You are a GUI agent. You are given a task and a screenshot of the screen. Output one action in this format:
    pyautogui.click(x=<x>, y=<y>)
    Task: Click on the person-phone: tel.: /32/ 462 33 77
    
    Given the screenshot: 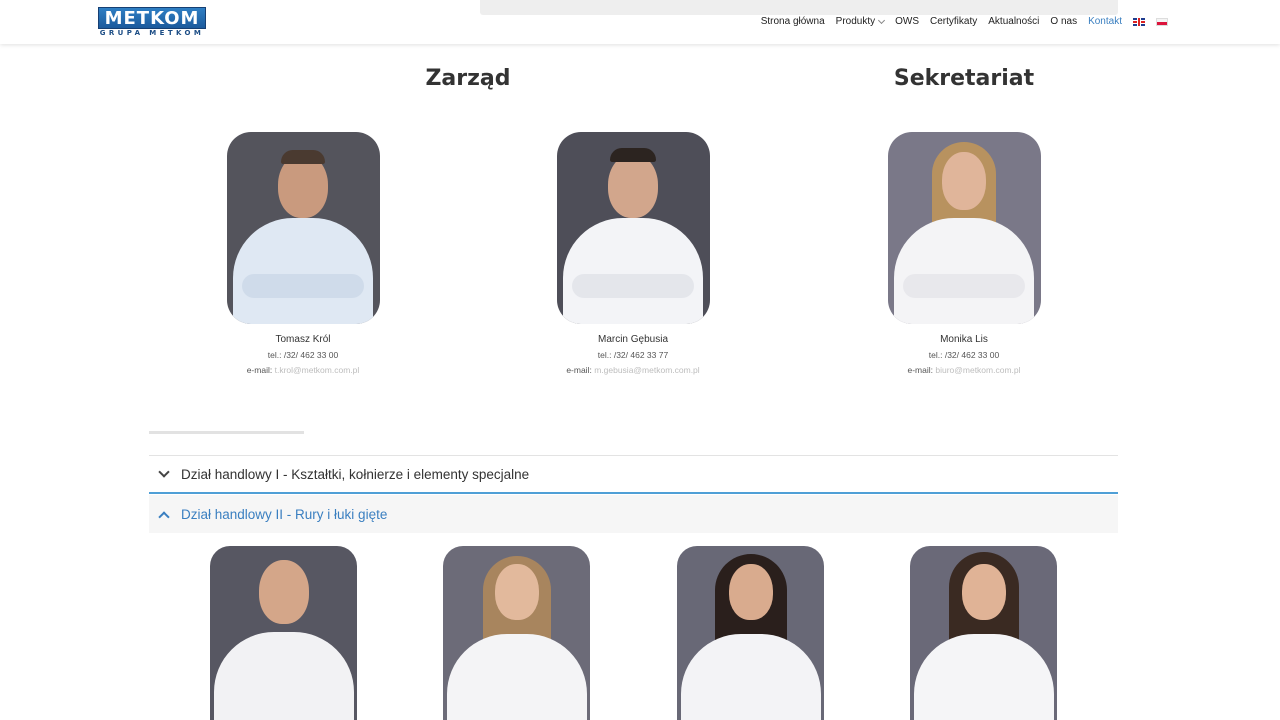 What is the action you would take?
    pyautogui.click(x=633, y=355)
    